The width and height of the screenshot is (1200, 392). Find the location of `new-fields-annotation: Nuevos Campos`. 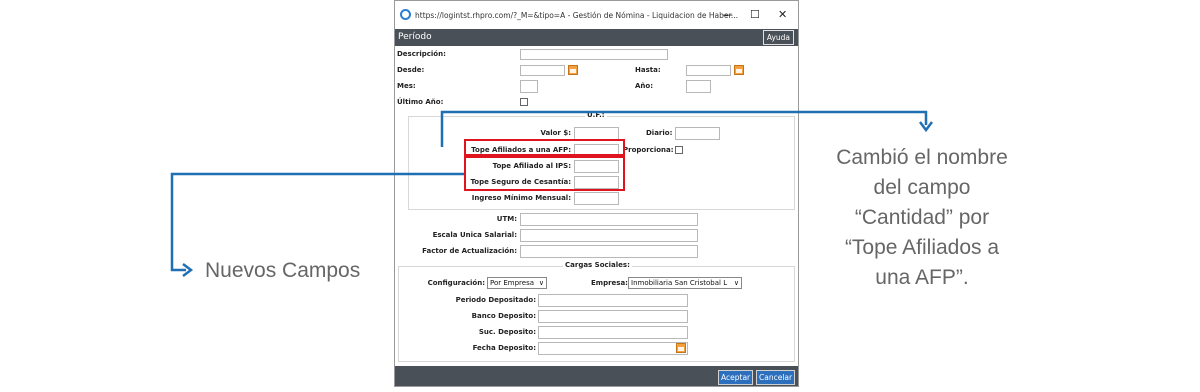

new-fields-annotation: Nuevos Campos is located at coordinates (283, 270).